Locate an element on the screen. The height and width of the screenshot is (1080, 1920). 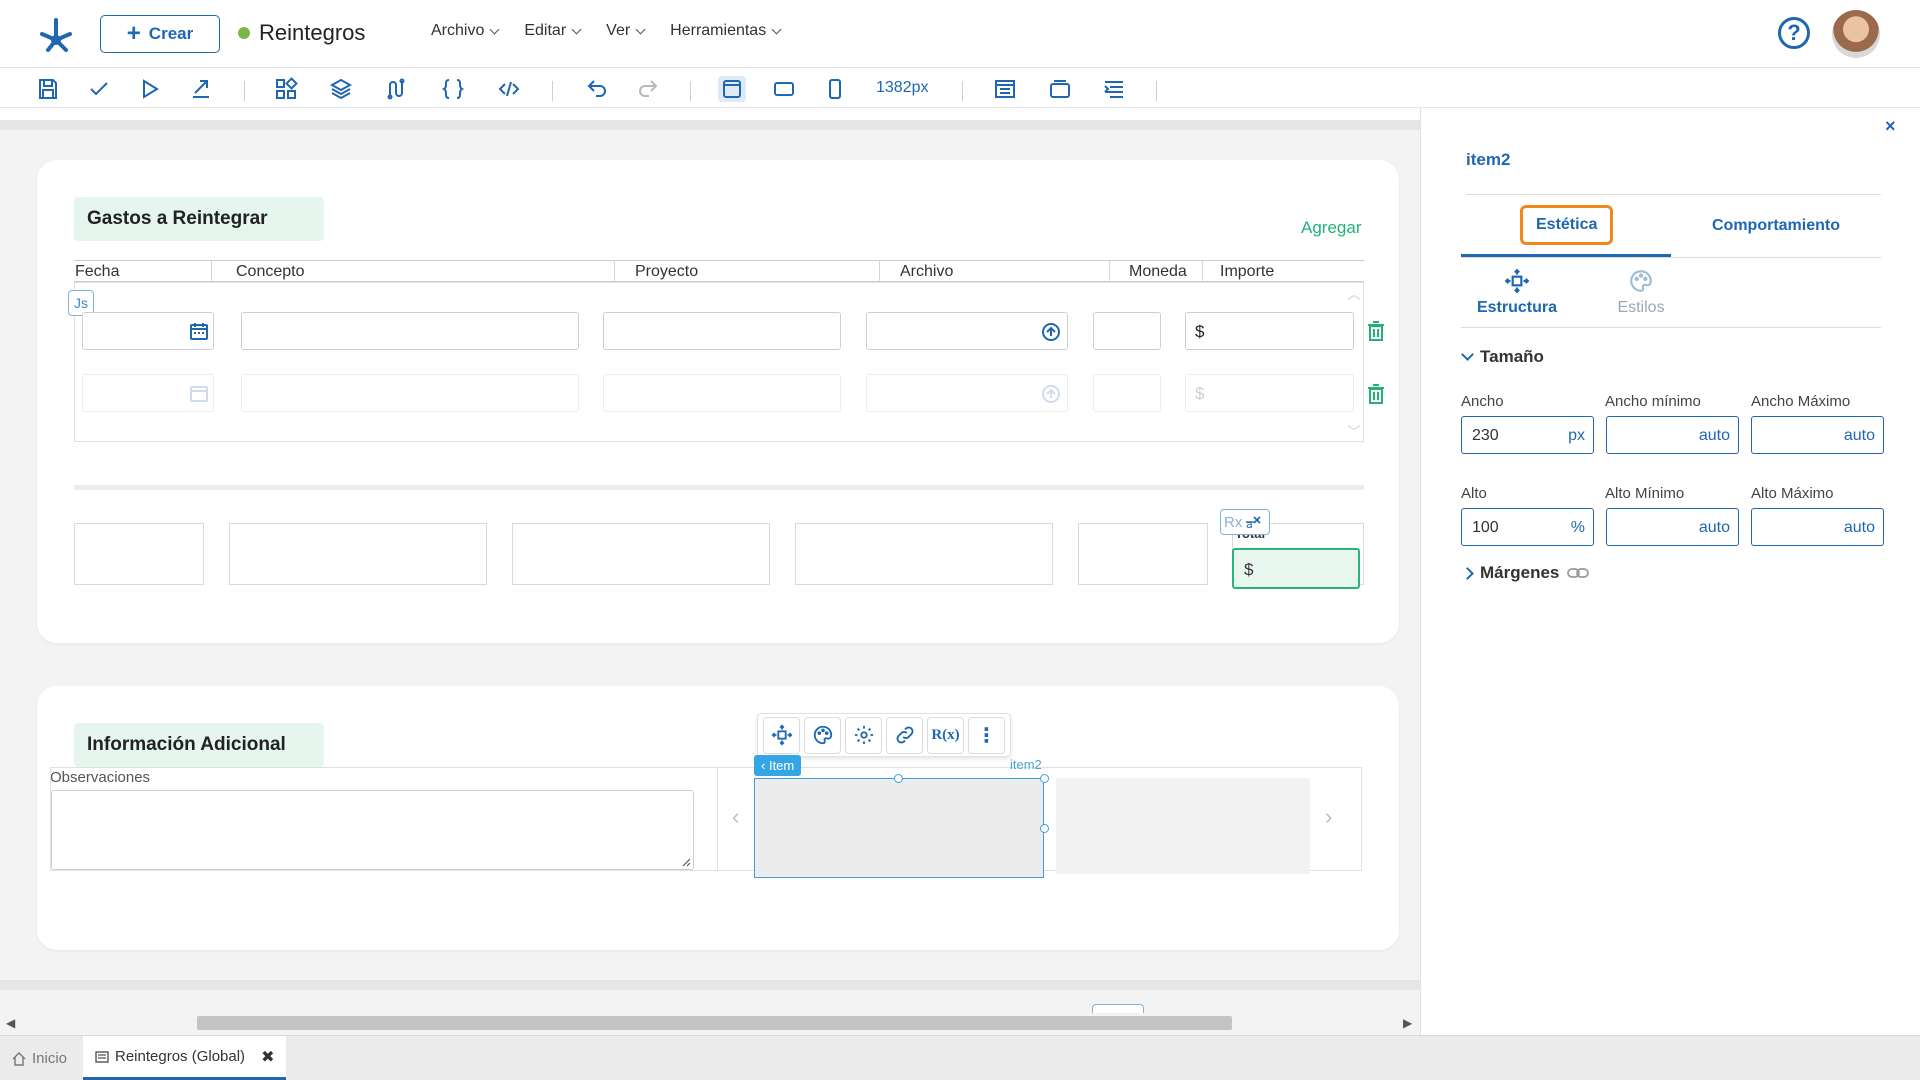
min-width-input: auto is located at coordinates (1672, 435).